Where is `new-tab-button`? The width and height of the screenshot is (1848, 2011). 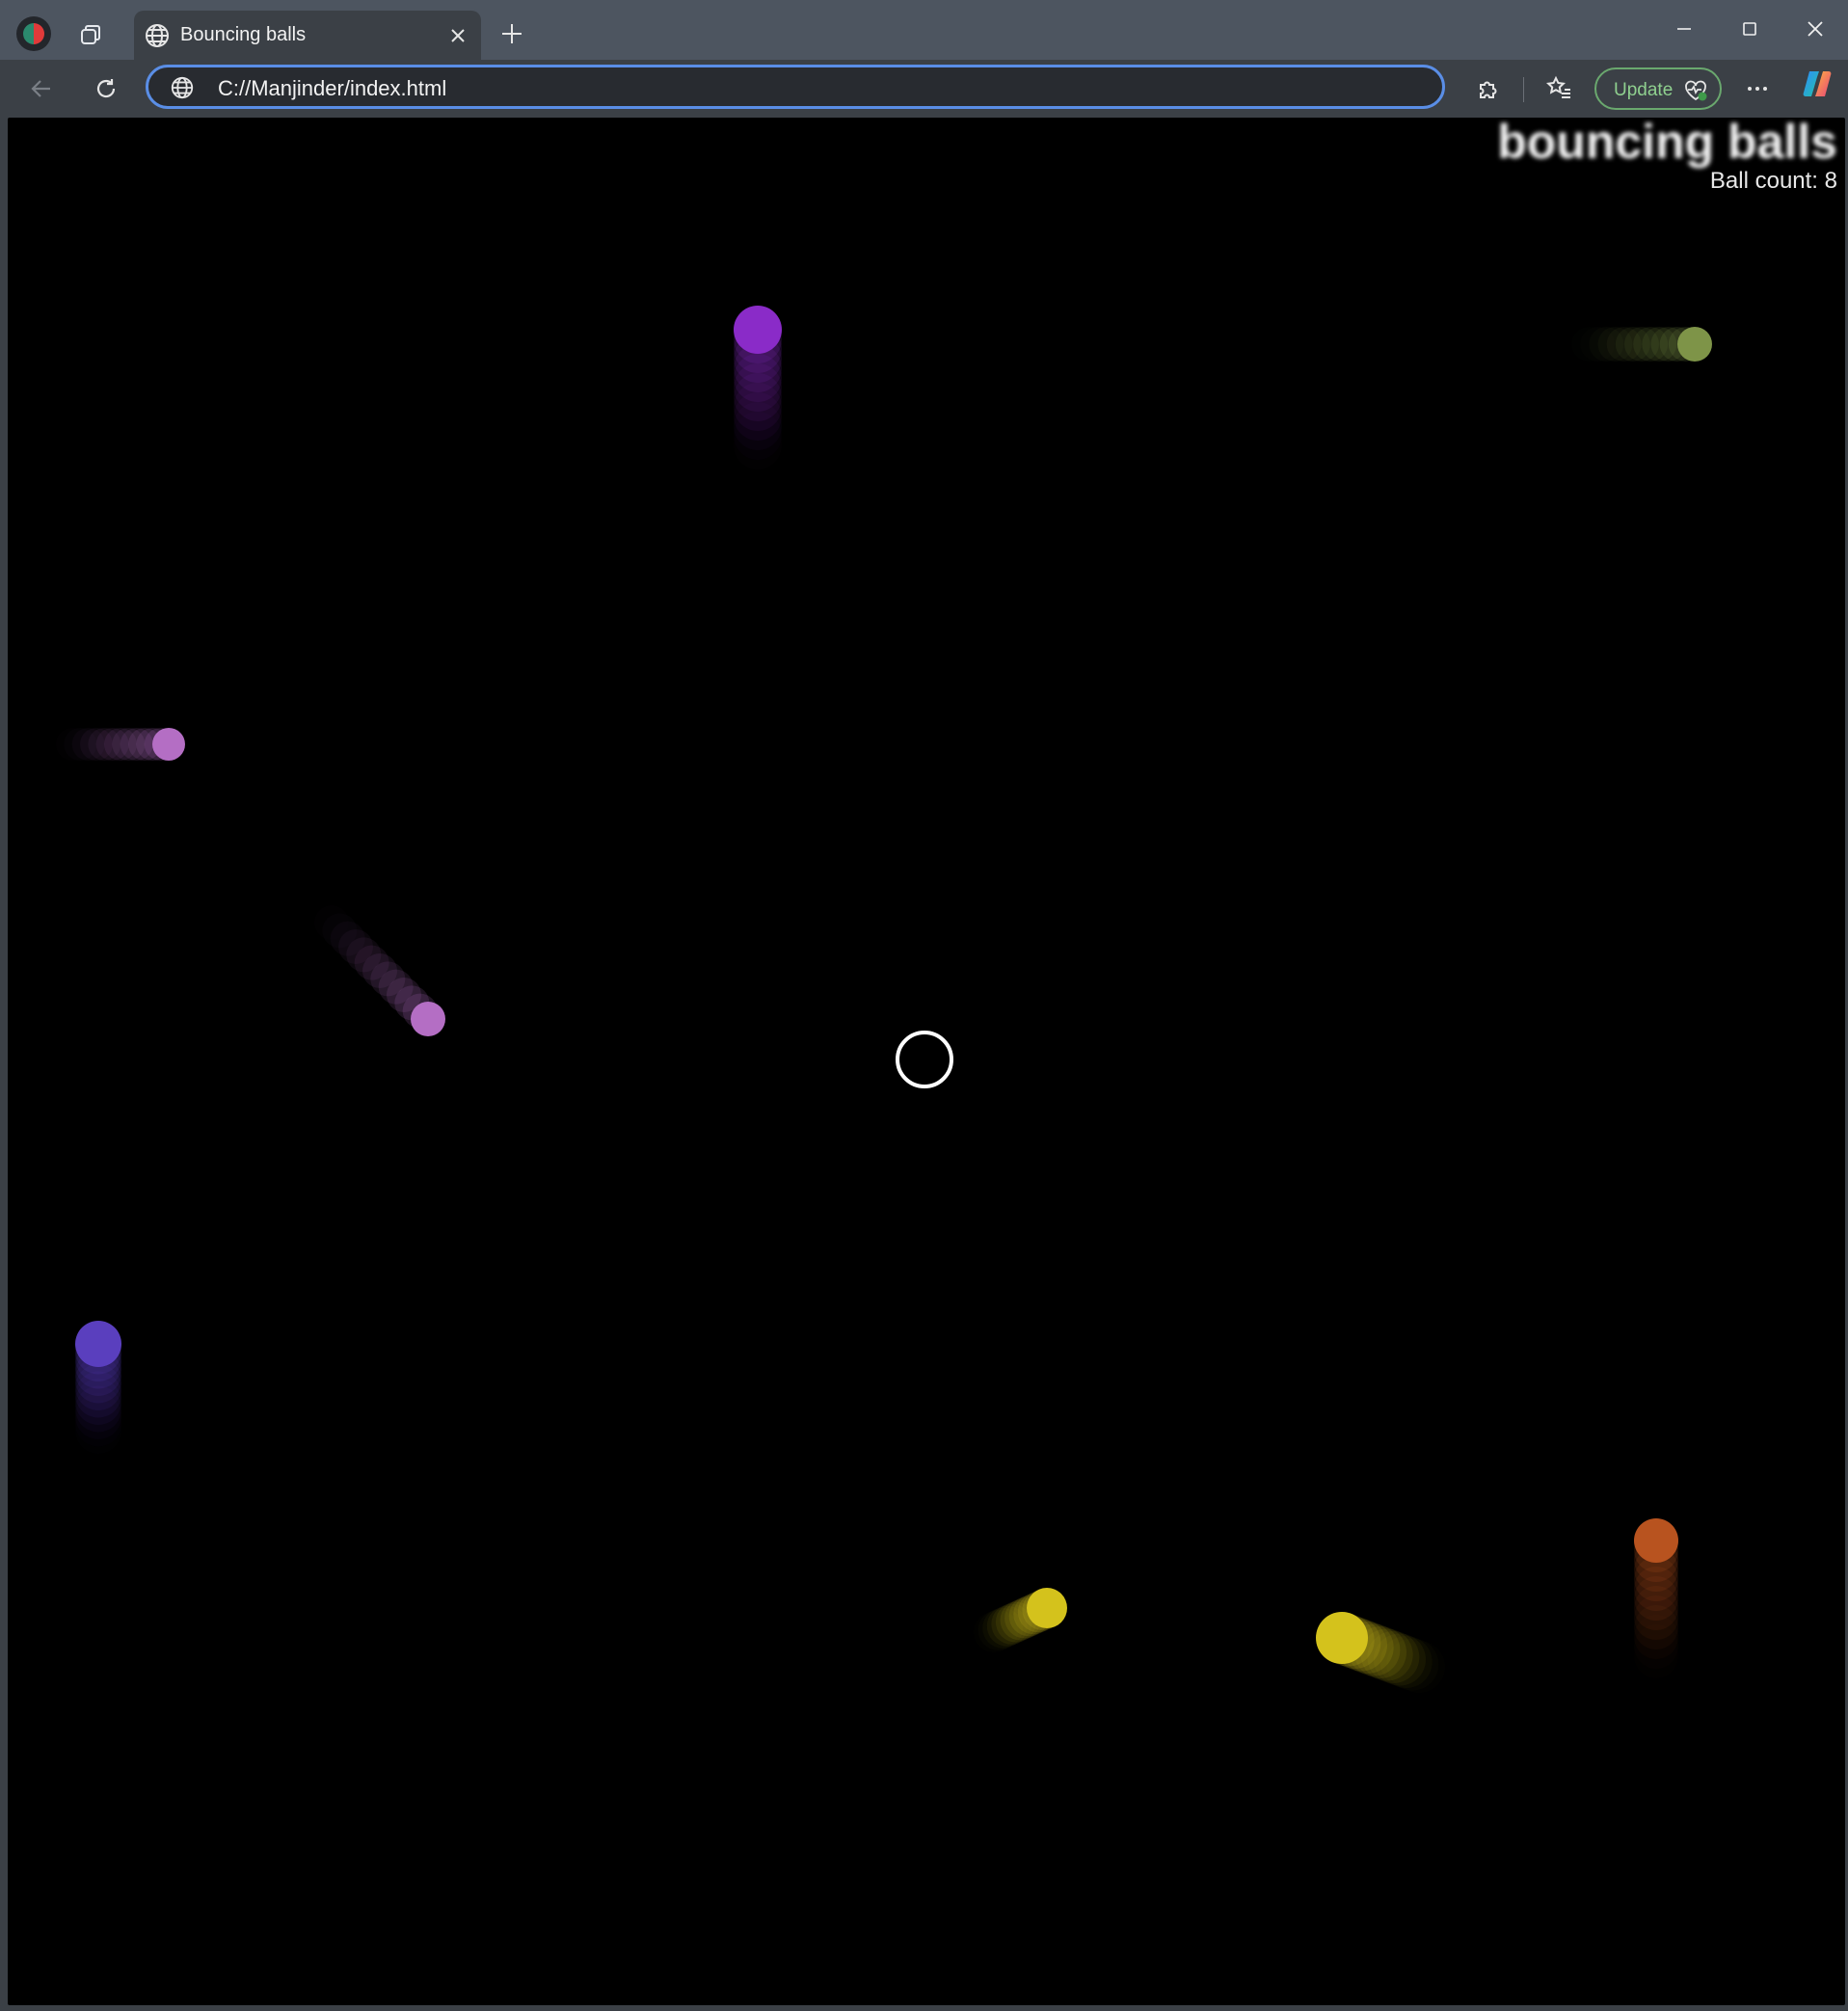 new-tab-button is located at coordinates (512, 33).